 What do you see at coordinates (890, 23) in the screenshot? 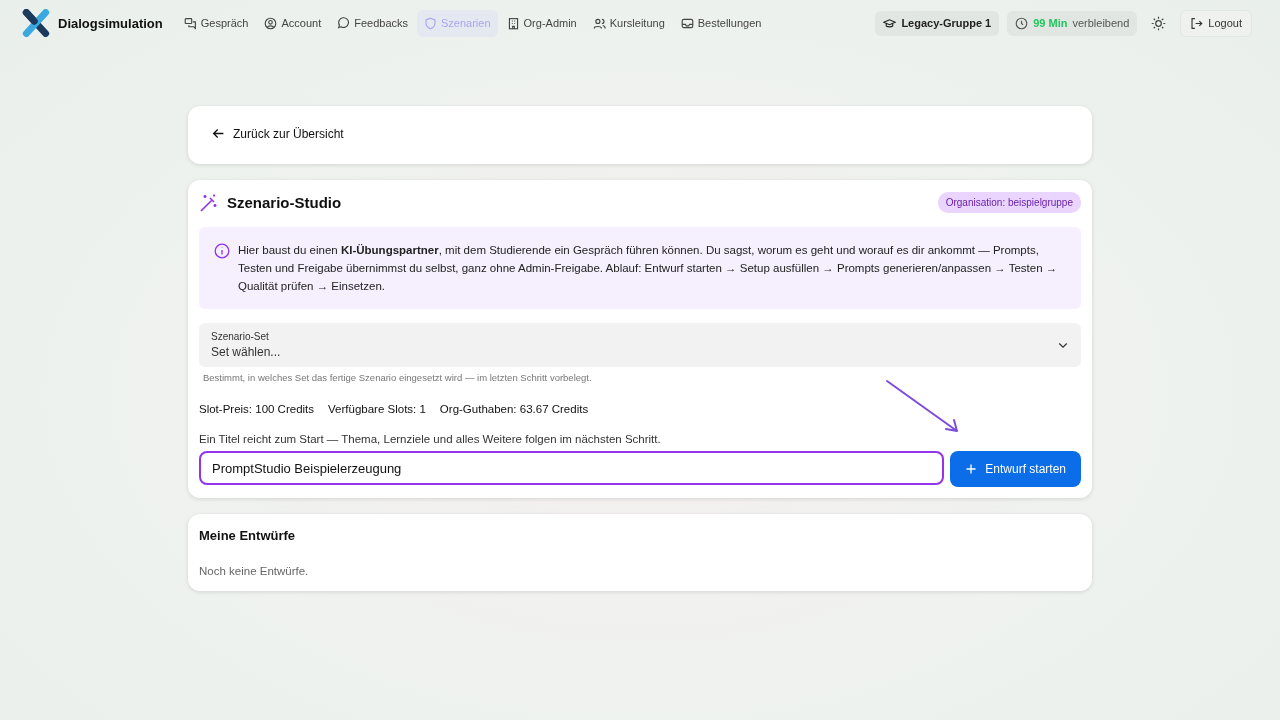
I see `graduation-cap-icon` at bounding box center [890, 23].